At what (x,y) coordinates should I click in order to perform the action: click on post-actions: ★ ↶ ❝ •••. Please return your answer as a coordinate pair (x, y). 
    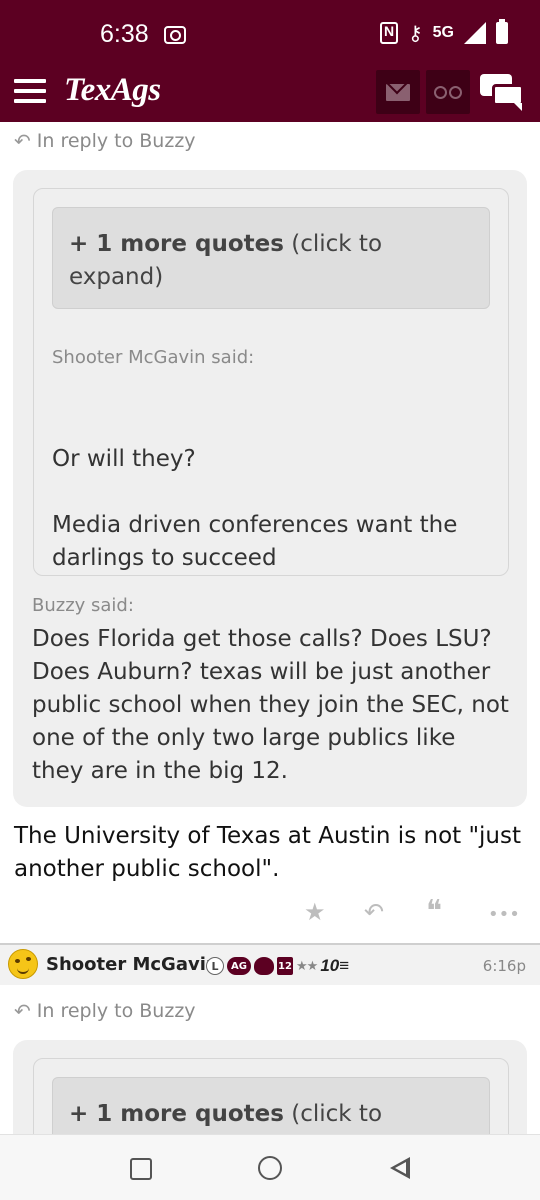
    Looking at the image, I should click on (270, 913).